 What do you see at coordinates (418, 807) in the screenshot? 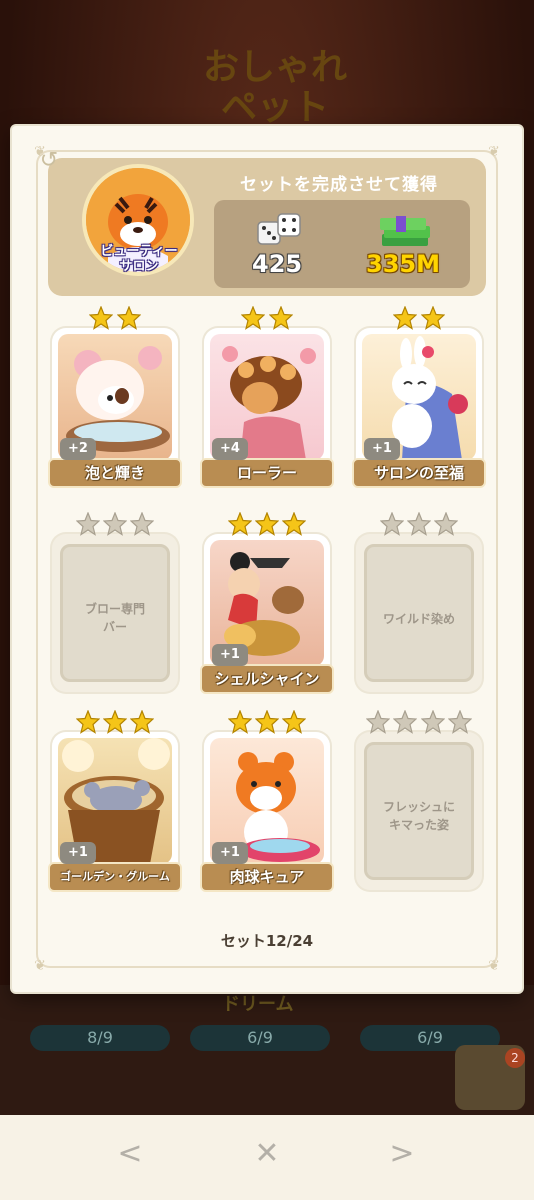
I see `missing-card-name-line1: フレッシュに` at bounding box center [418, 807].